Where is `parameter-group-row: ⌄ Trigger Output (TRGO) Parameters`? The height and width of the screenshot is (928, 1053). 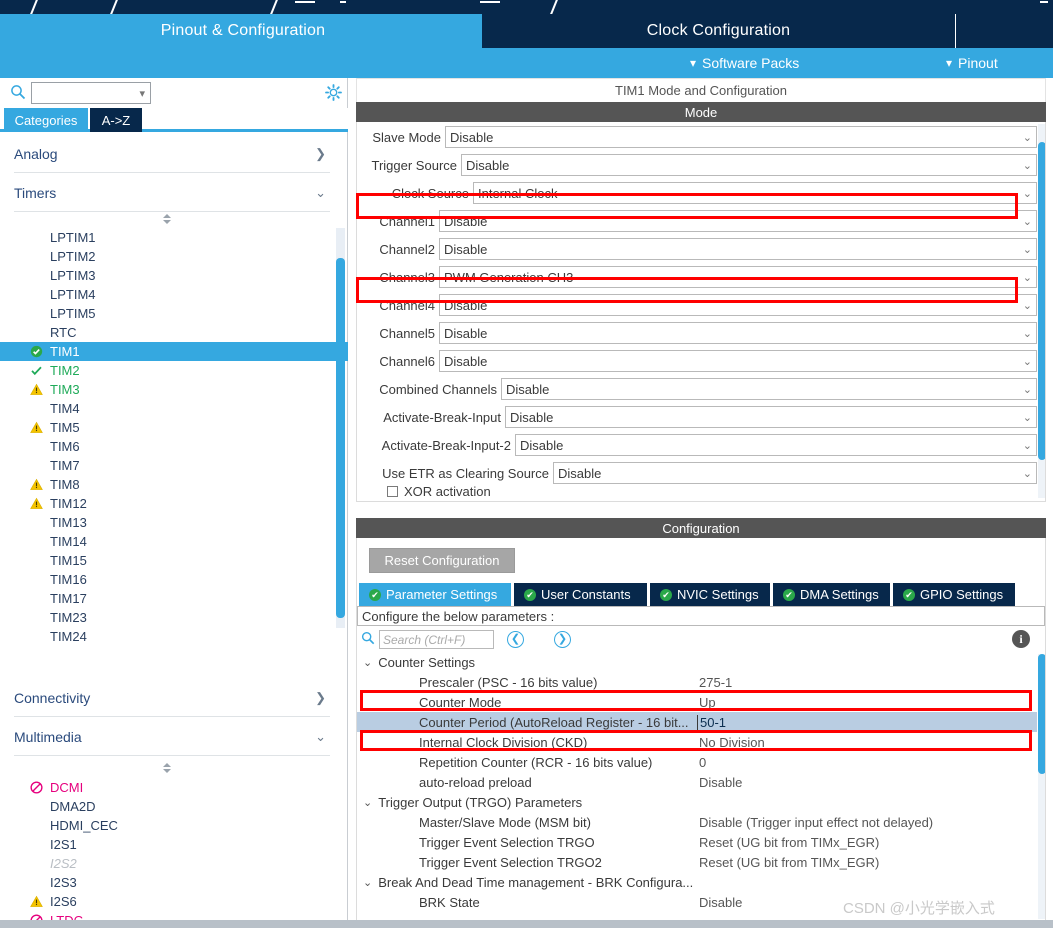
parameter-group-row: ⌄ Trigger Output (TRGO) Parameters is located at coordinates (697, 802).